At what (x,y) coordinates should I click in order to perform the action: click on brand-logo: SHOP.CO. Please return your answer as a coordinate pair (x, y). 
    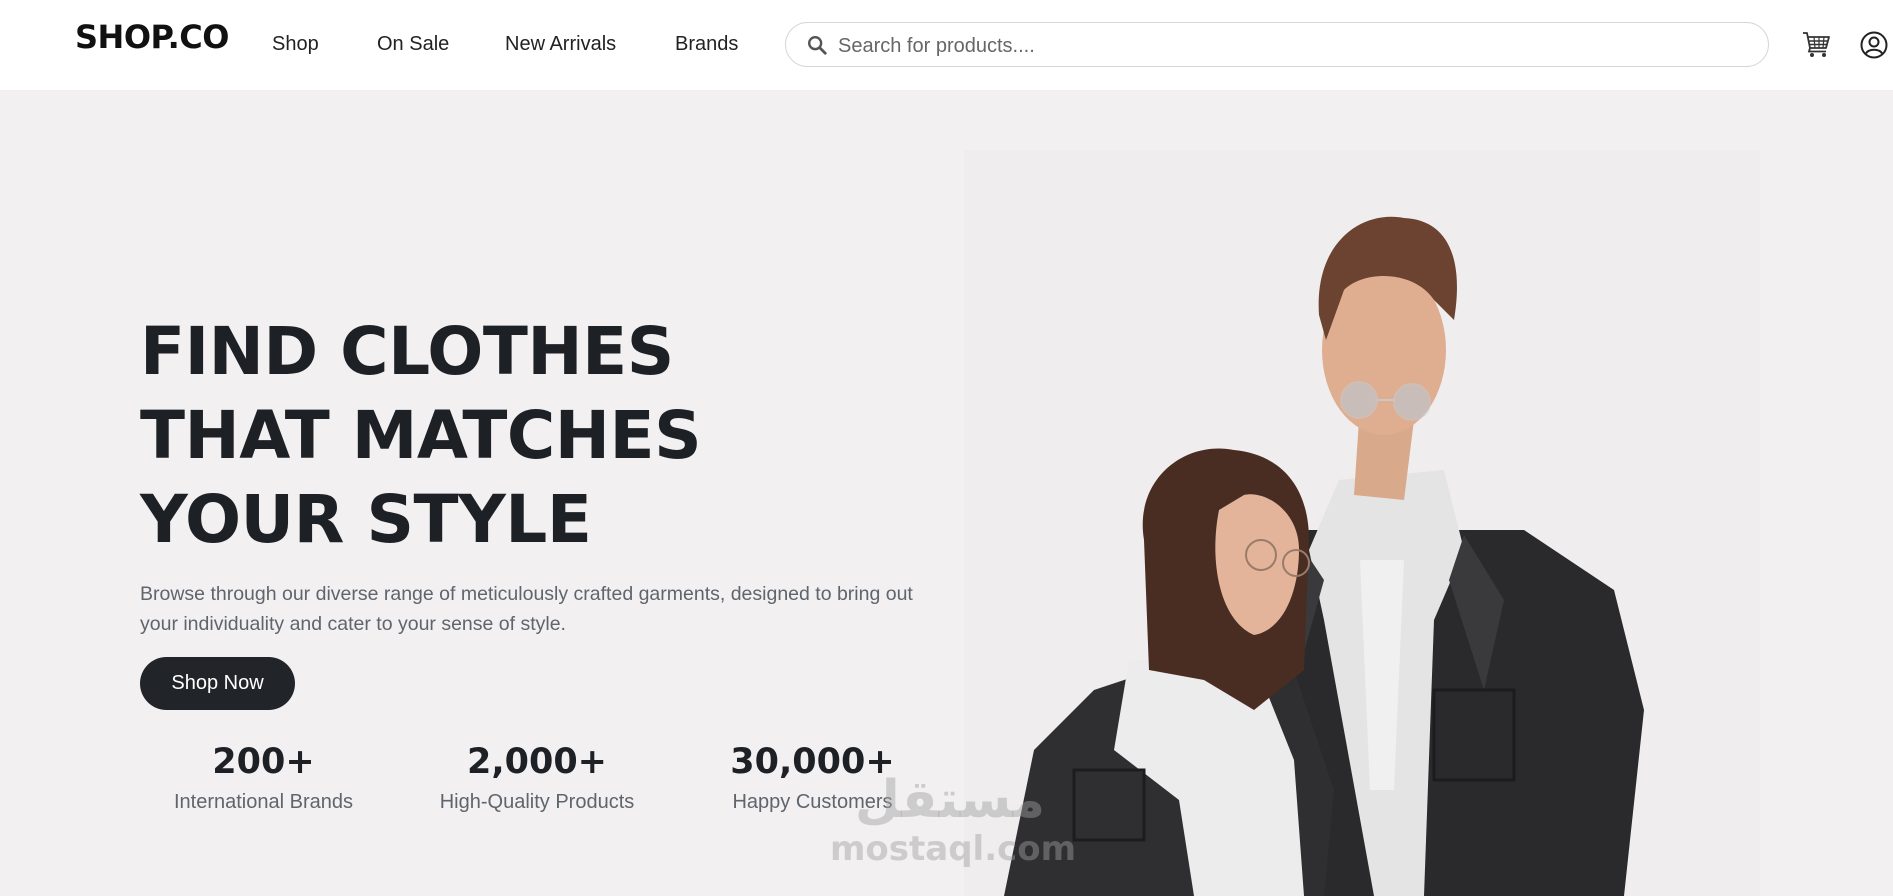
    Looking at the image, I should click on (152, 37).